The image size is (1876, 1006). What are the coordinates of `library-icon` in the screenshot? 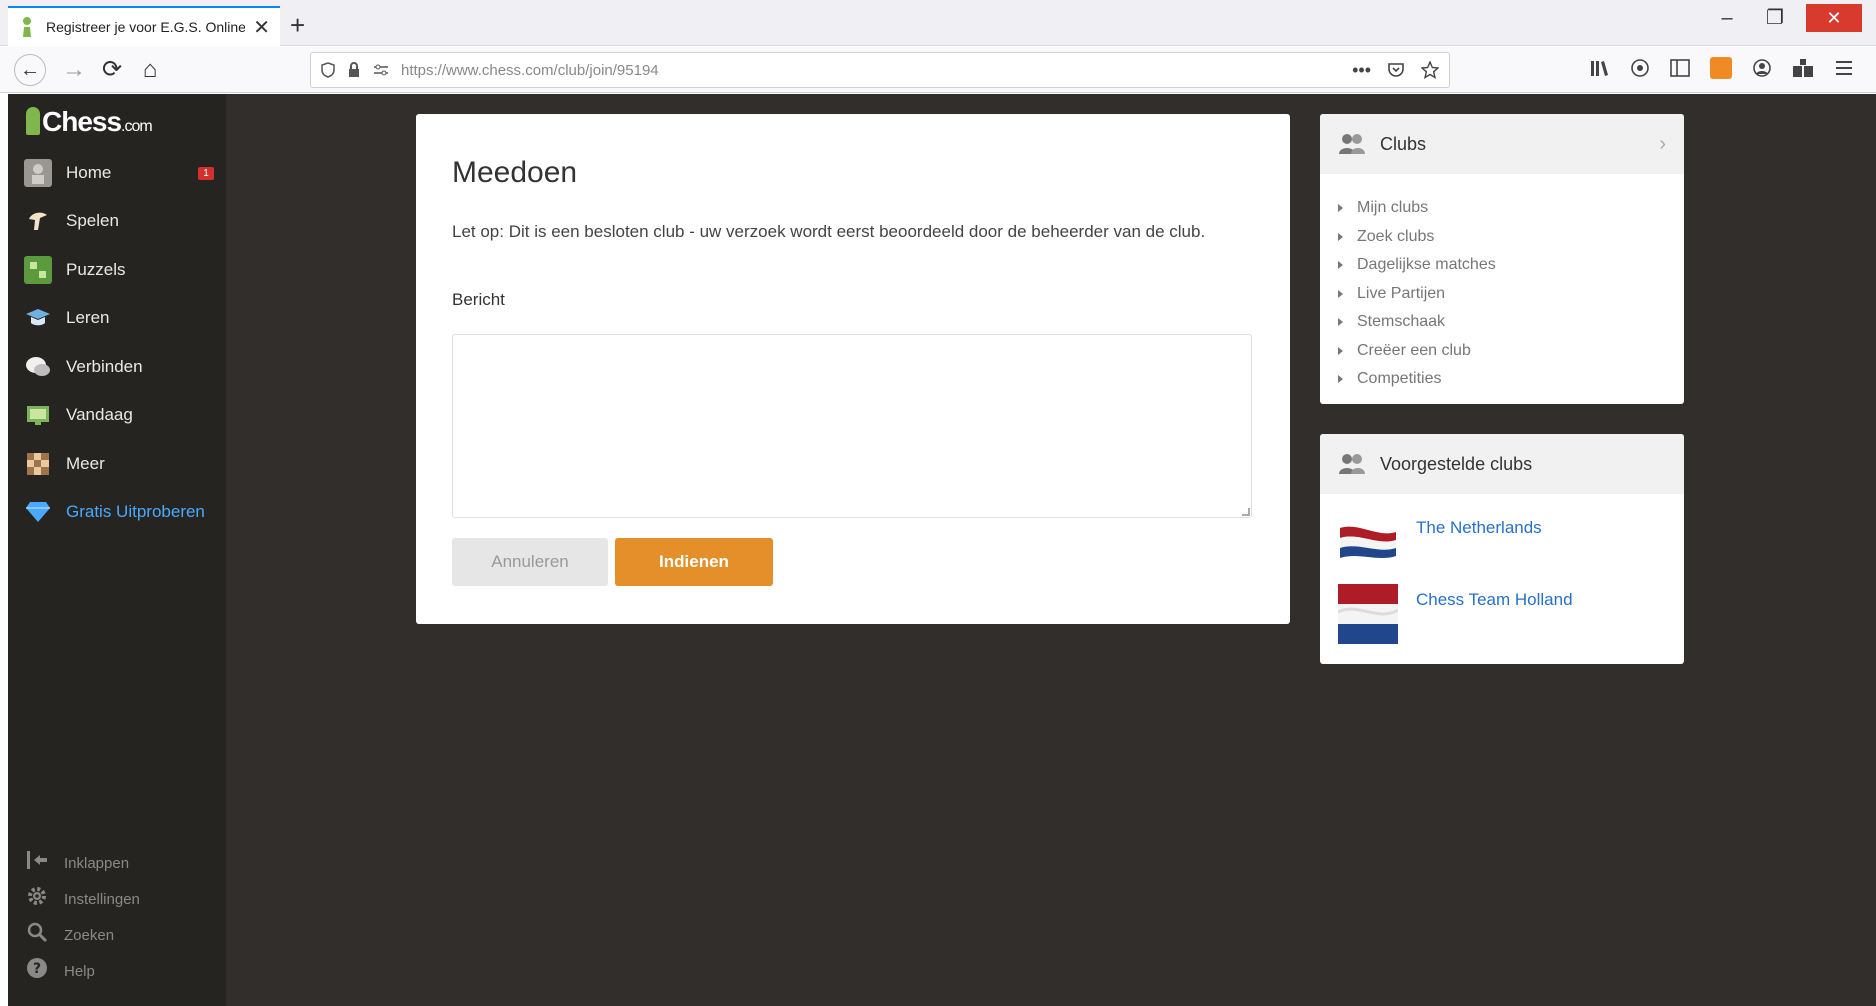 It's located at (1600, 68).